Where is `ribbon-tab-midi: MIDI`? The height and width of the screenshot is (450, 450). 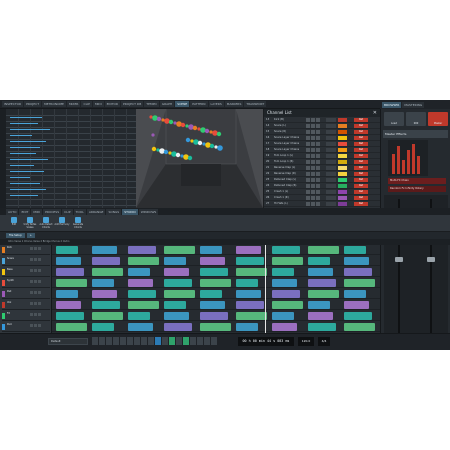 ribbon-tab-midi: MIDI is located at coordinates (37, 211).